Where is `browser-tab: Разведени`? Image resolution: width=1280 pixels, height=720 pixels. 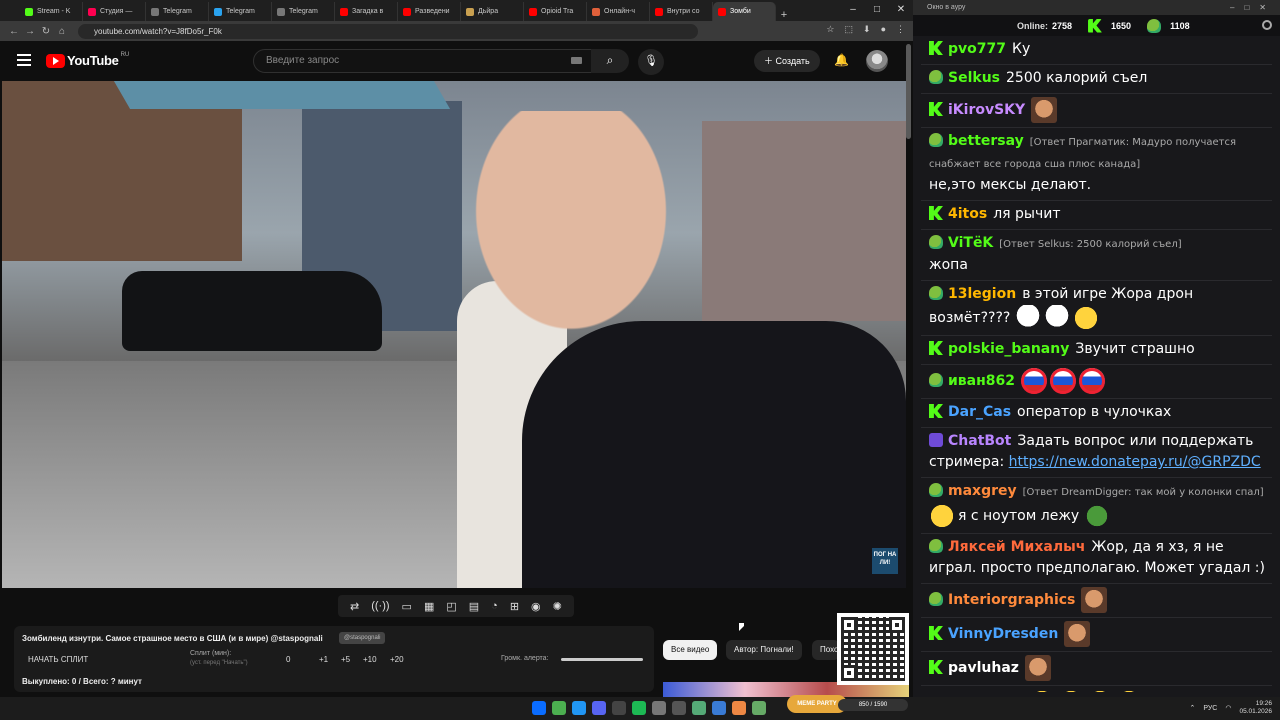
browser-tab: Разведени is located at coordinates (429, 11).